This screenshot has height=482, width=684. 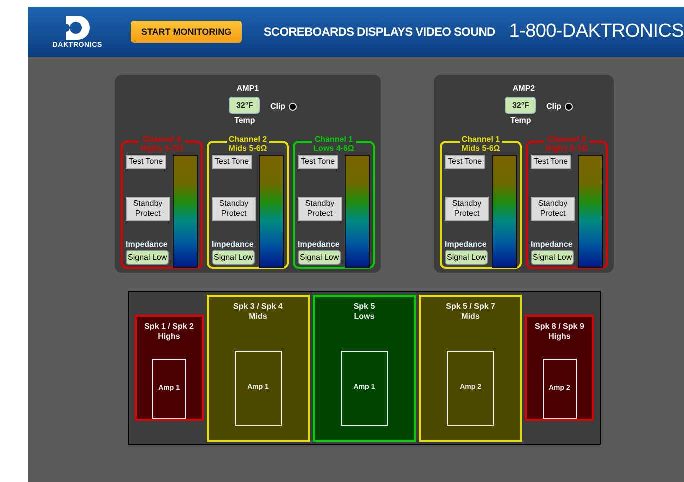 I want to click on speaker-name: Spk 5 Lows, so click(x=365, y=312).